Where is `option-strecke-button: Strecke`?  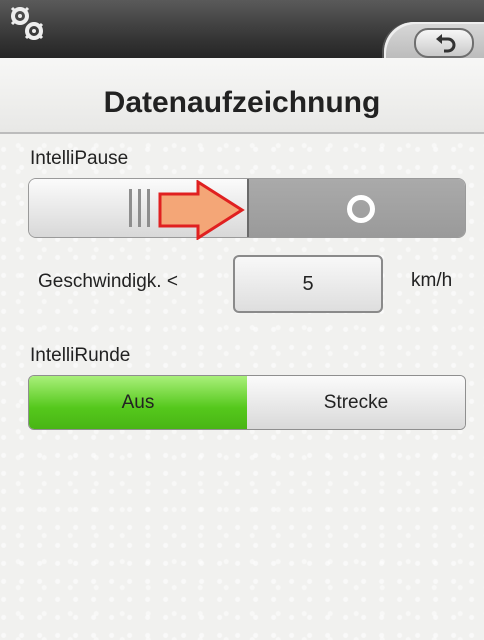 option-strecke-button: Strecke is located at coordinates (356, 402).